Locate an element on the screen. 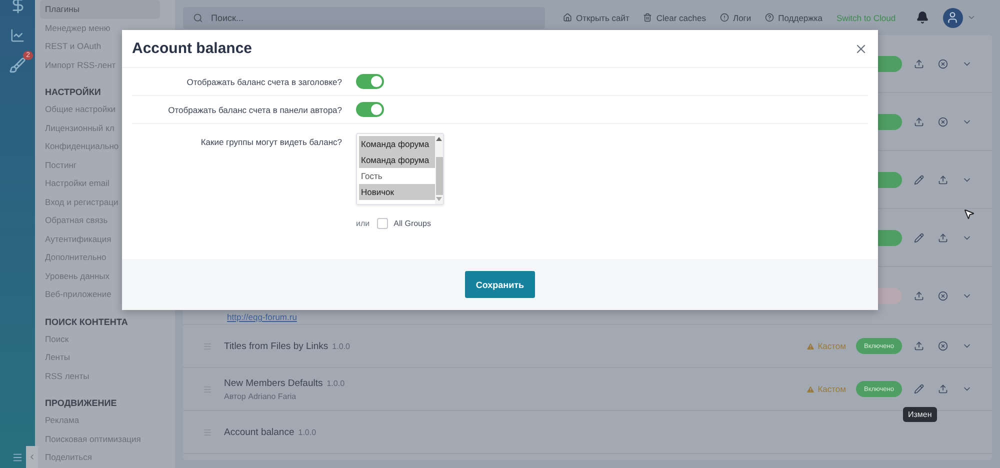 This screenshot has width=1000, height=468. listbox-option: Гость is located at coordinates (397, 176).